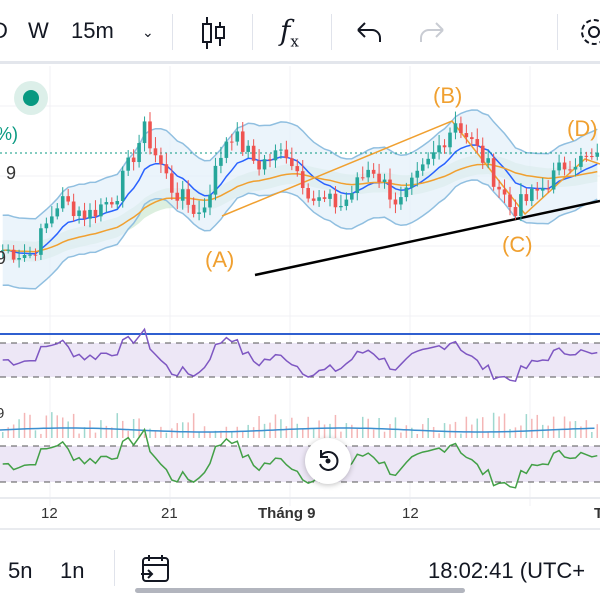 The width and height of the screenshot is (600, 600). I want to click on timezone-clock: 18:02:41 (UTC+, so click(506, 571).